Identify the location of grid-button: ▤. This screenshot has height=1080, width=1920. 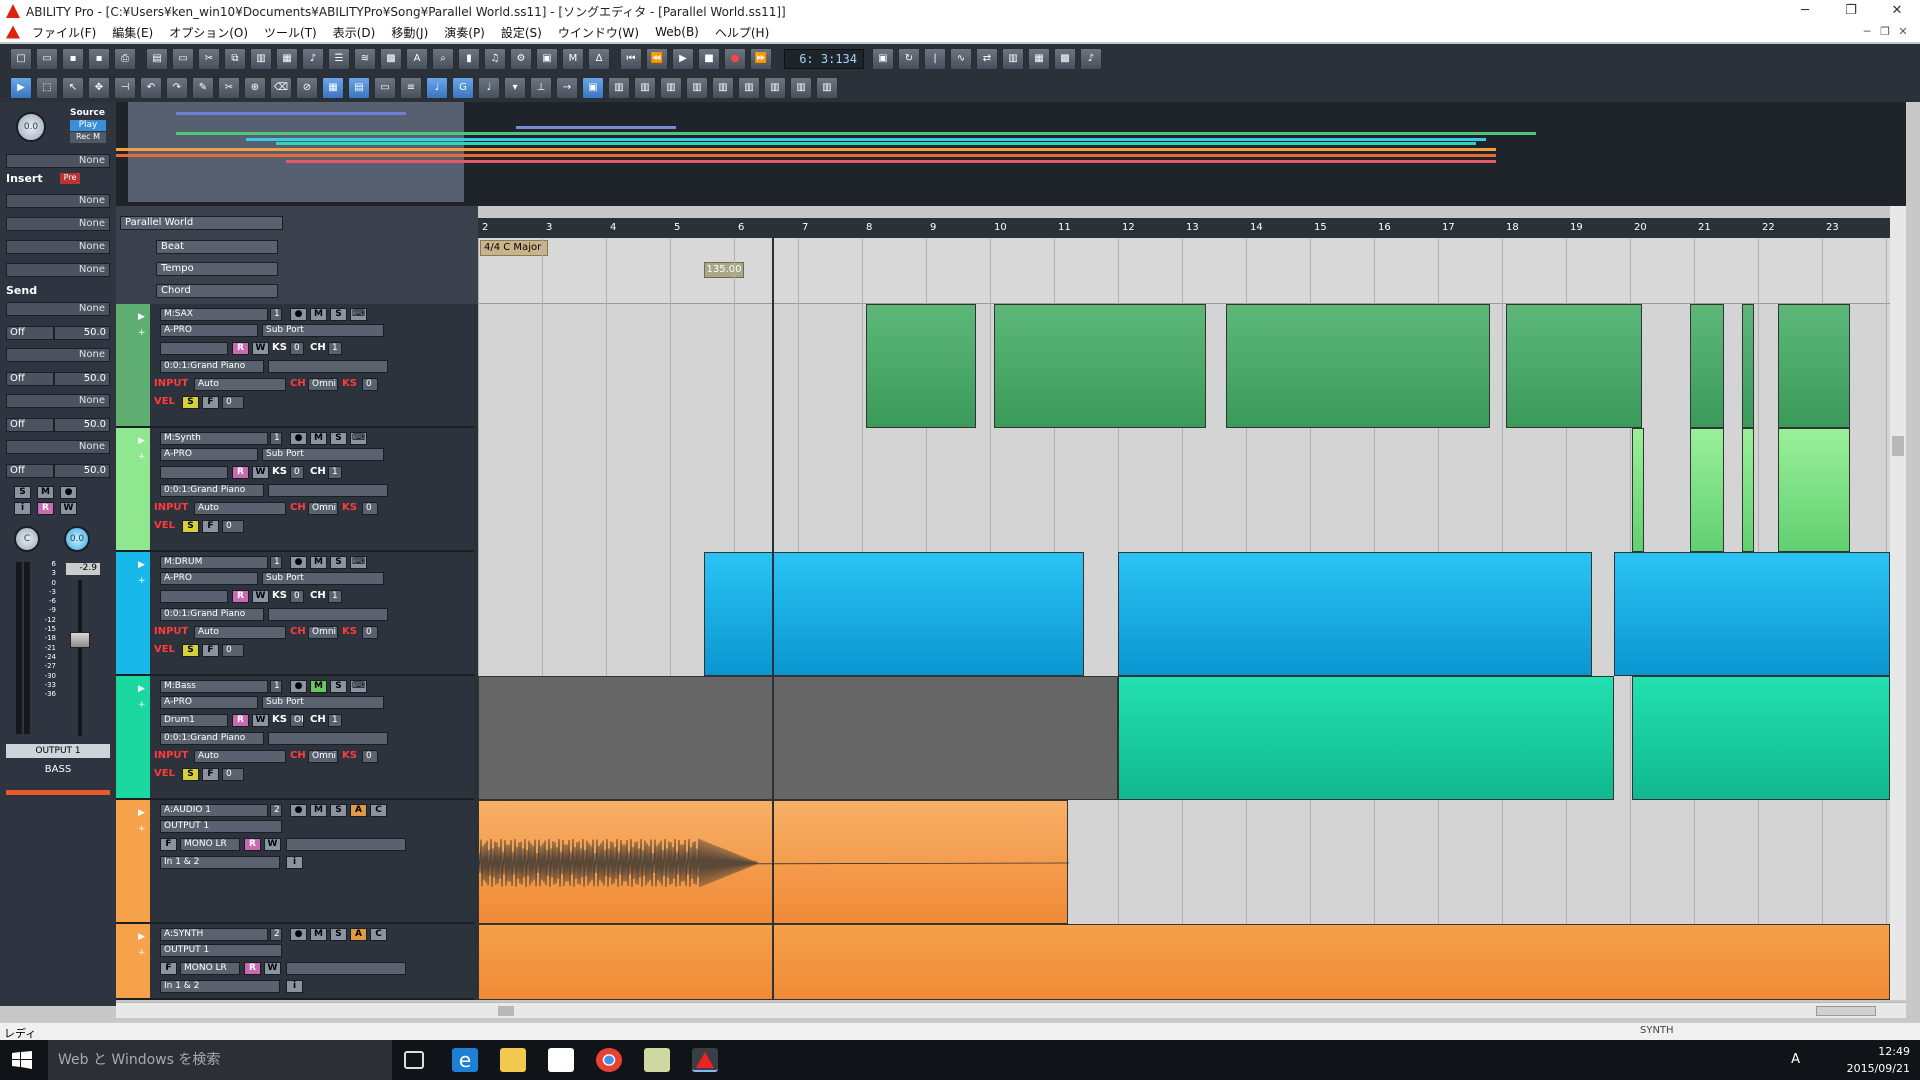
(359, 88).